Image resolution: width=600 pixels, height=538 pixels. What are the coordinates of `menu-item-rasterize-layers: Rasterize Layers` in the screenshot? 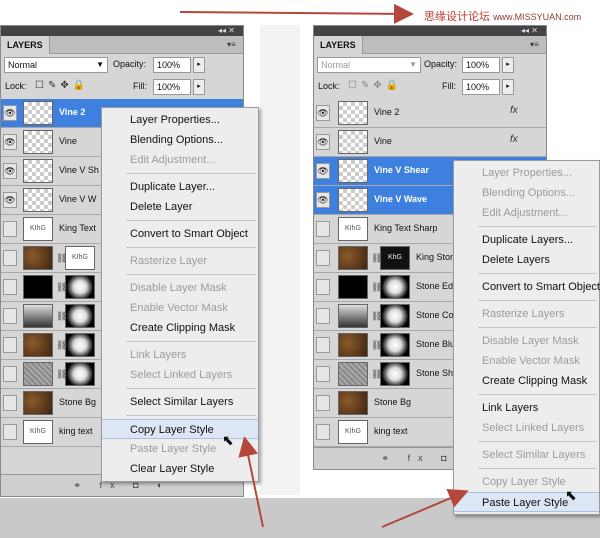 It's located at (523, 314).